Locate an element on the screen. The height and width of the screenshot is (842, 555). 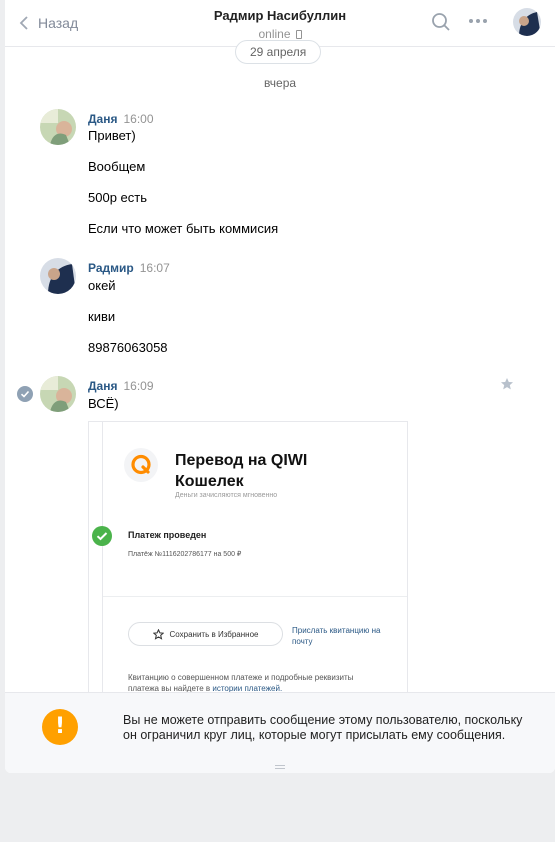
message-author: Даня 16:00 is located at coordinates (121, 119).